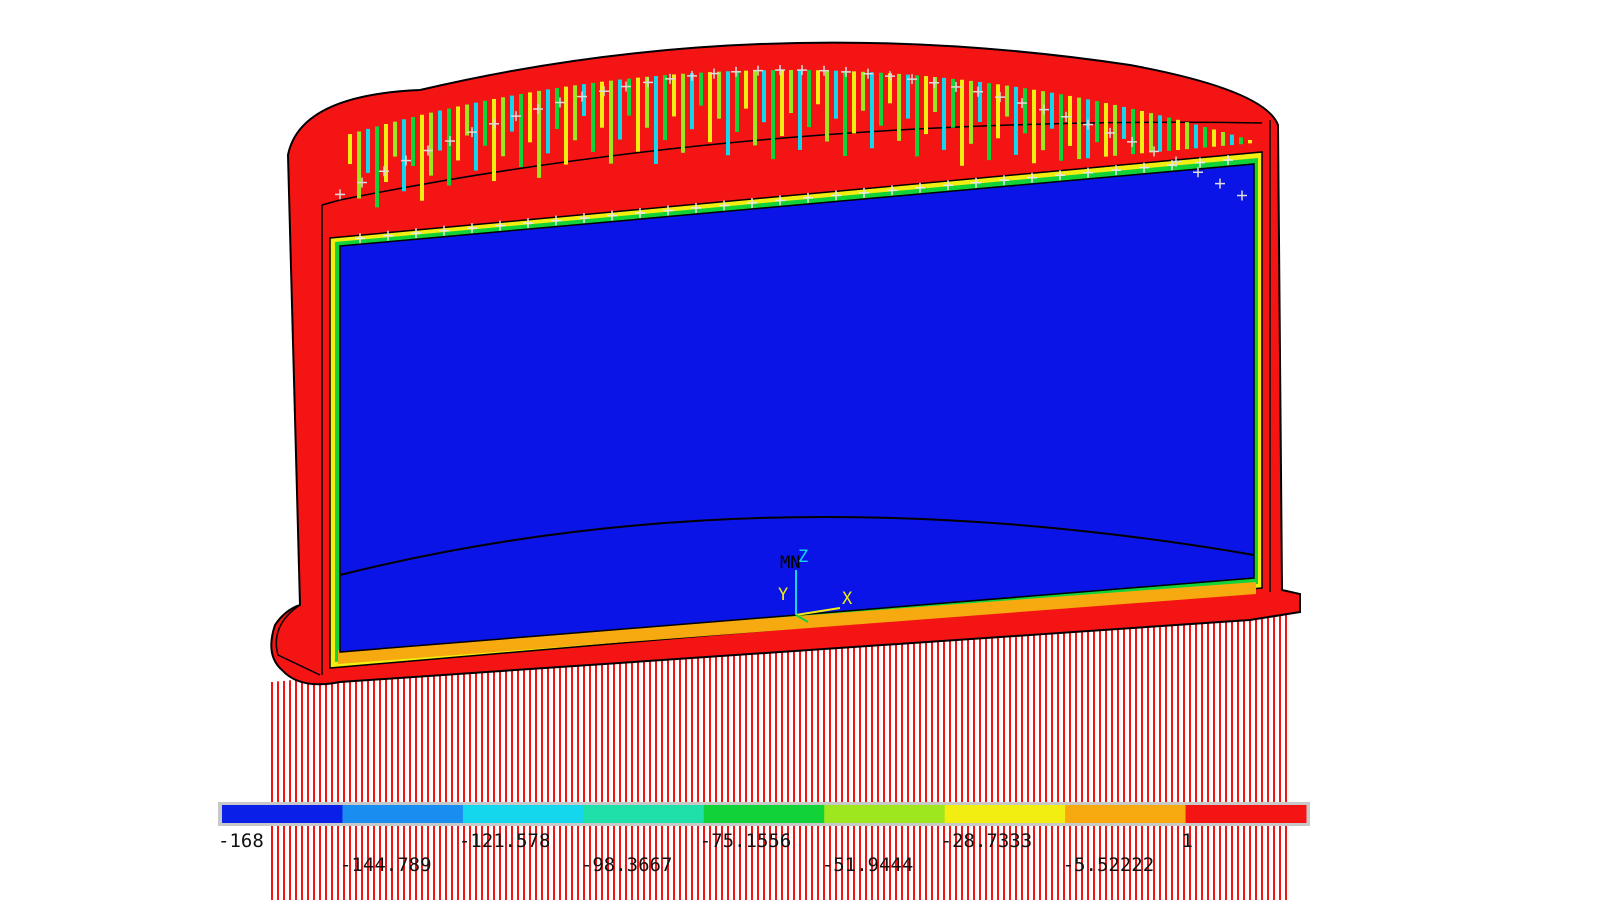 This screenshot has width=1600, height=900. Describe the element at coordinates (847, 599) in the screenshot. I see `triad-x-label: X` at that location.